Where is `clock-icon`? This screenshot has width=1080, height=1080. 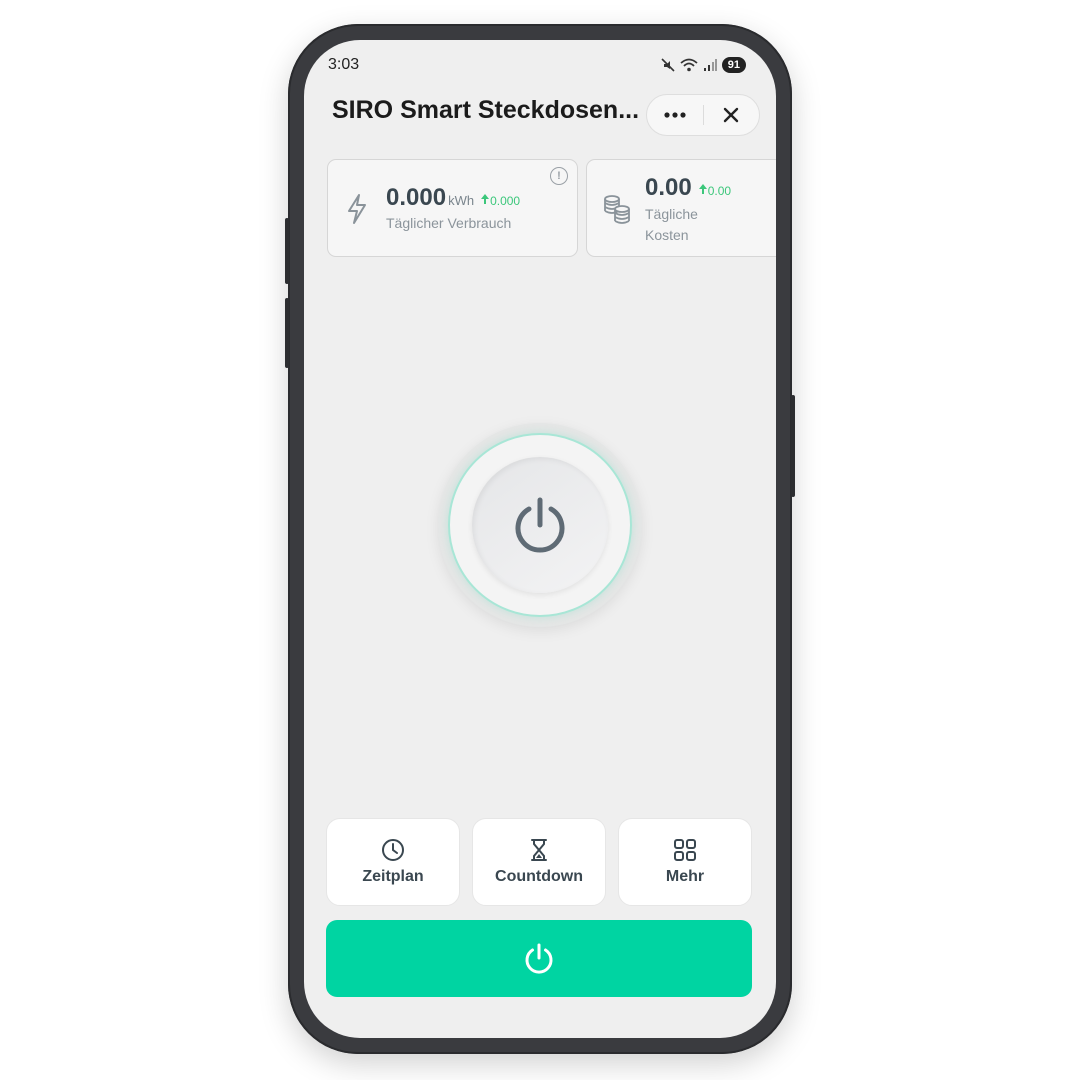 clock-icon is located at coordinates (393, 850).